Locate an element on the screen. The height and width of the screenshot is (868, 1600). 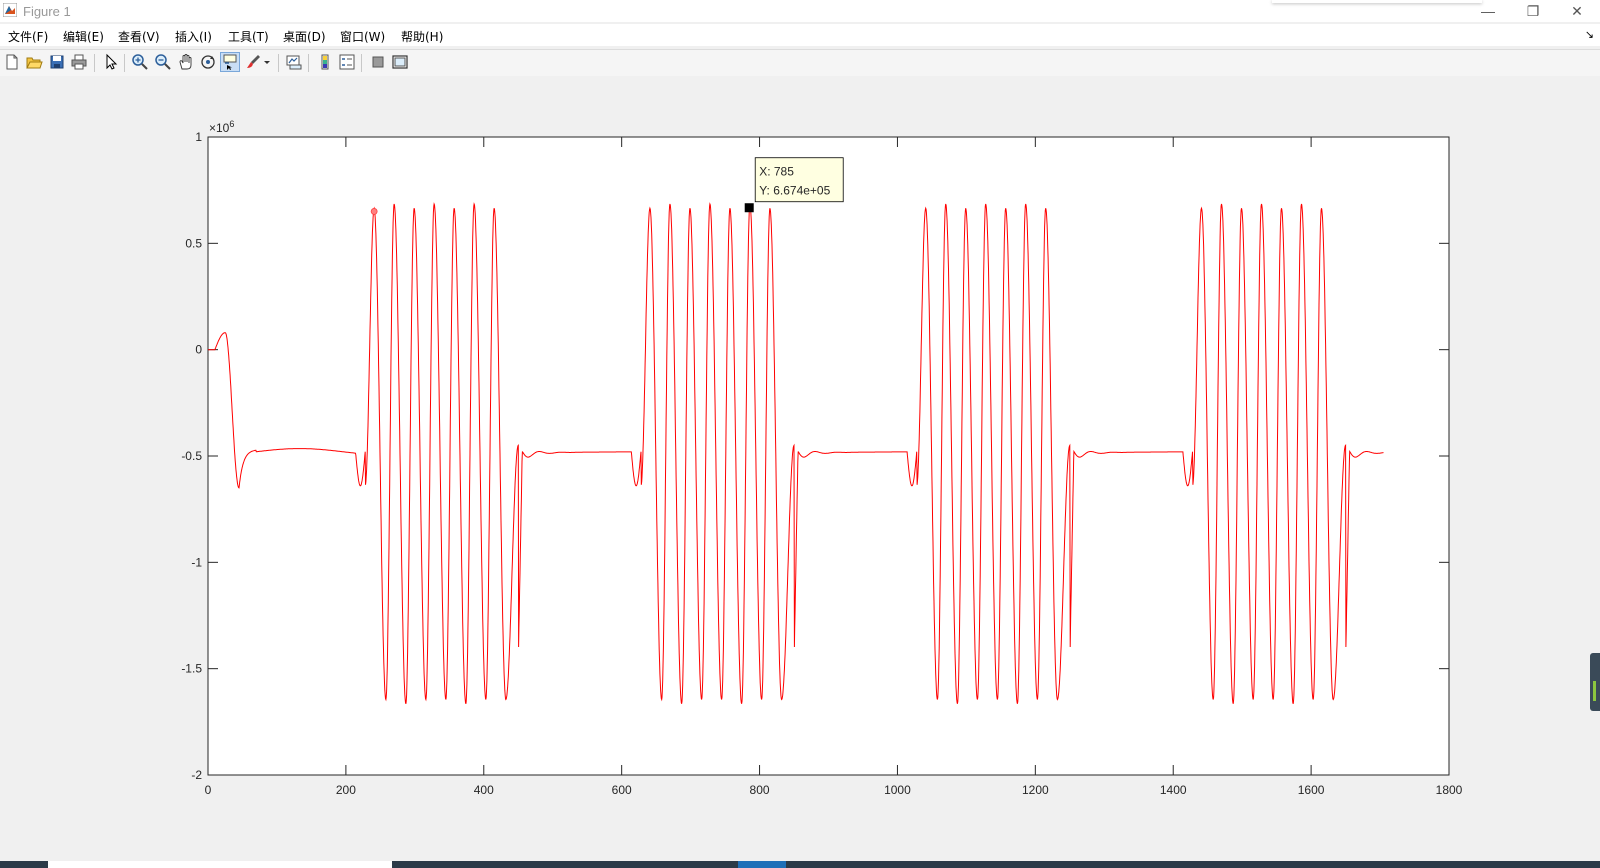
x-tick-label: 600 is located at coordinates (622, 790).